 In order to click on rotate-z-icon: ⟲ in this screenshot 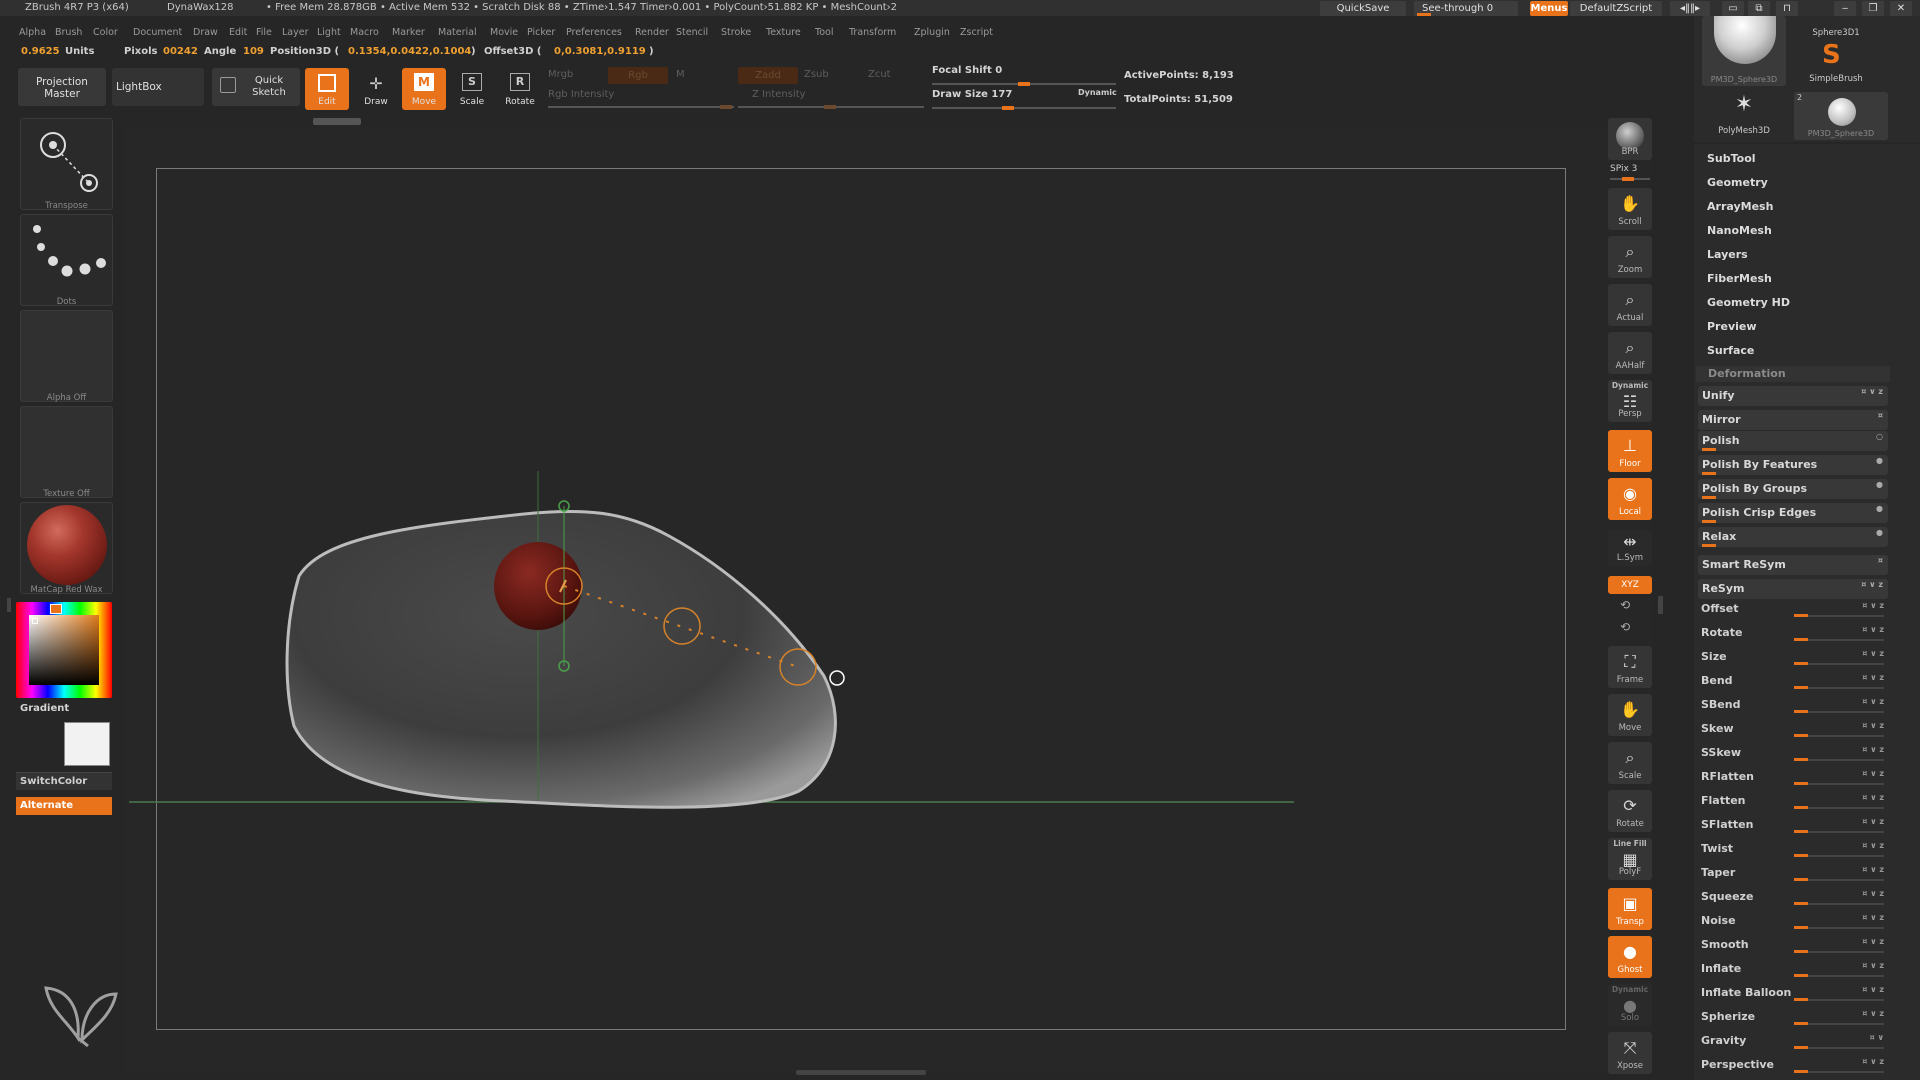, I will do `click(1625, 627)`.